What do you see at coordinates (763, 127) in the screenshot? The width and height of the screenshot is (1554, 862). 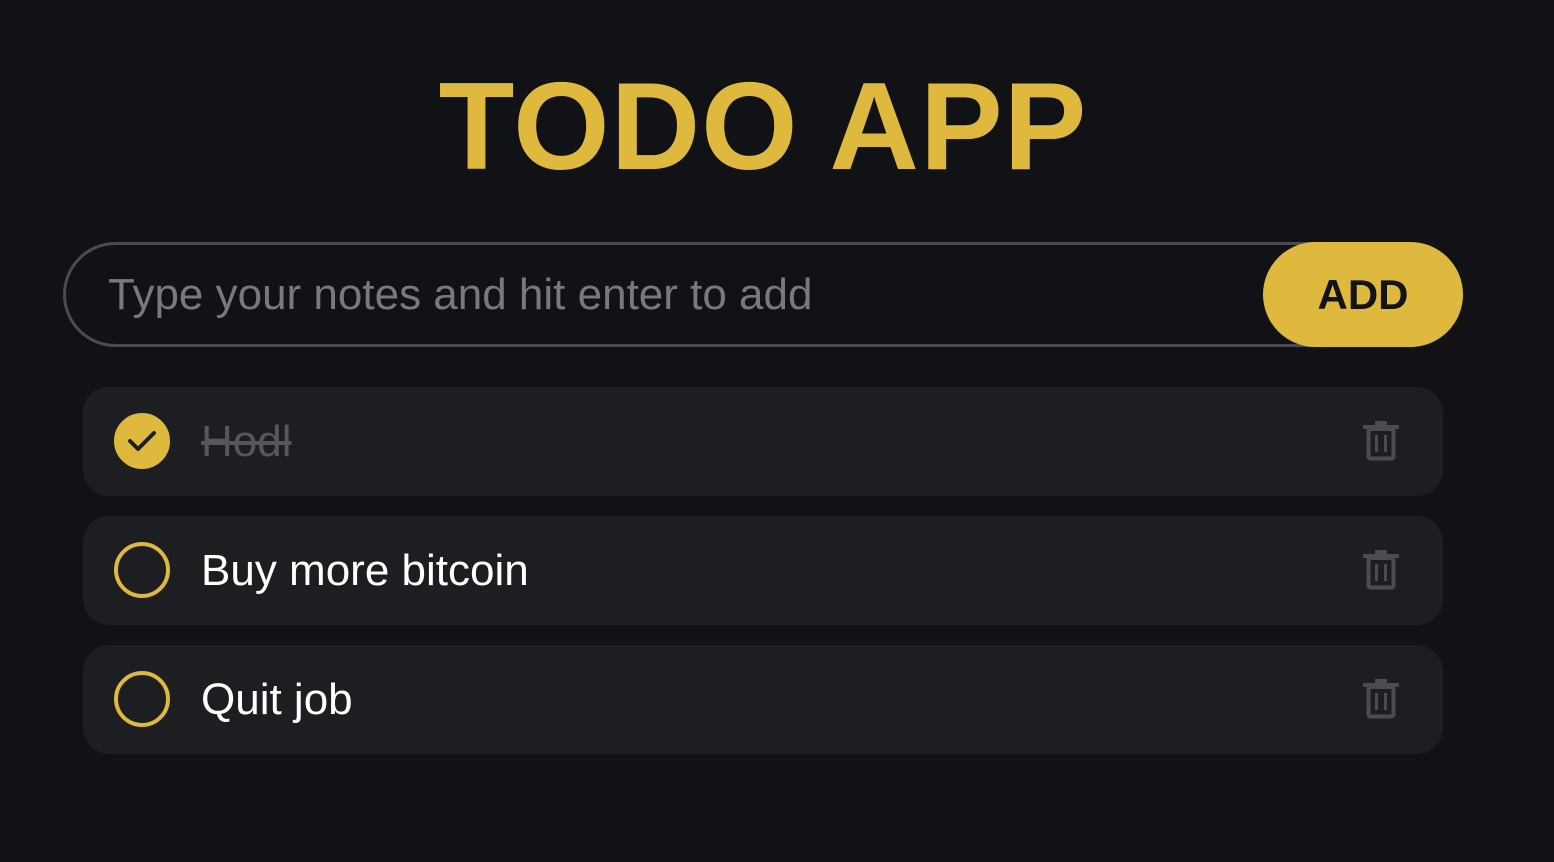 I see `page-title: TODO APP` at bounding box center [763, 127].